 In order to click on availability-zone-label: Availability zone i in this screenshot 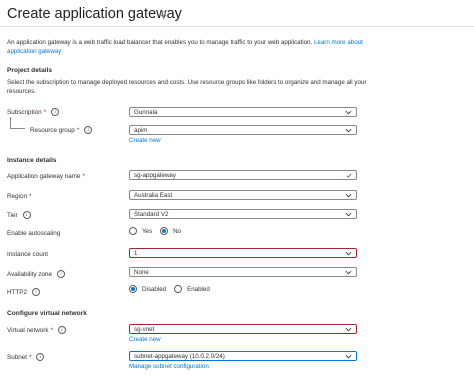, I will do `click(36, 274)`.